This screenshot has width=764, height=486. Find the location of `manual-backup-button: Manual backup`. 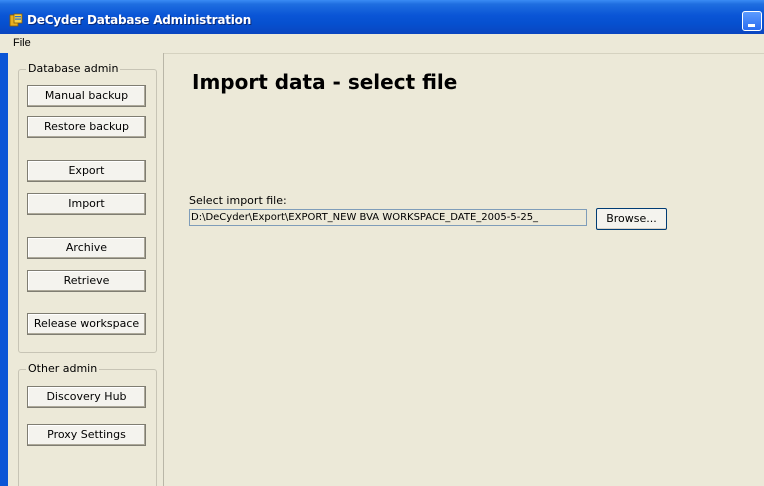

manual-backup-button: Manual backup is located at coordinates (86, 96).